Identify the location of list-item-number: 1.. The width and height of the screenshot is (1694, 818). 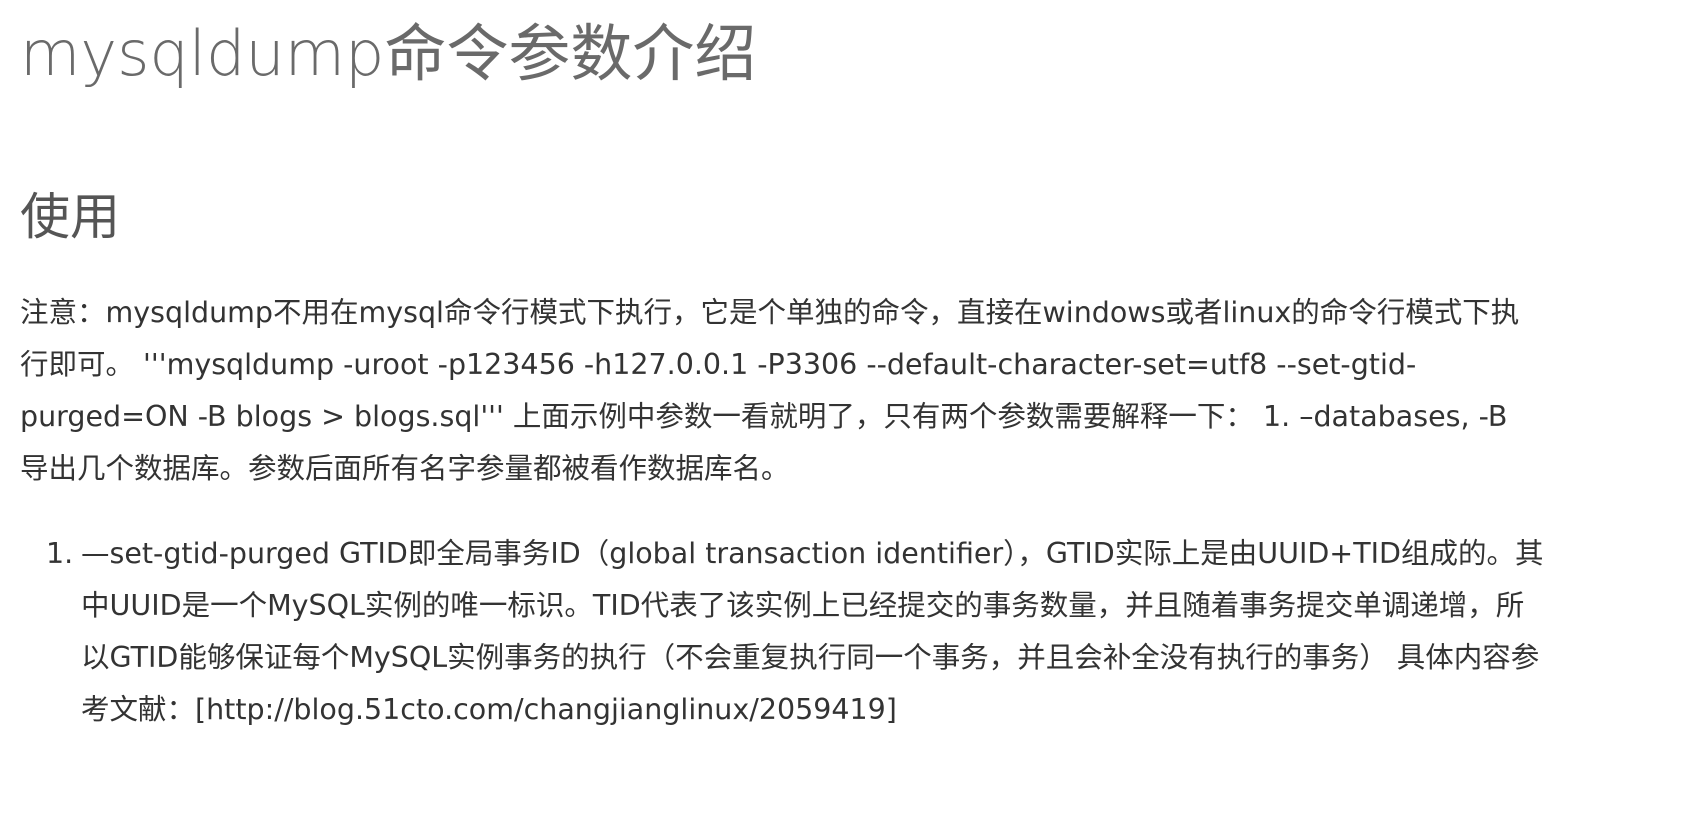
(60, 553).